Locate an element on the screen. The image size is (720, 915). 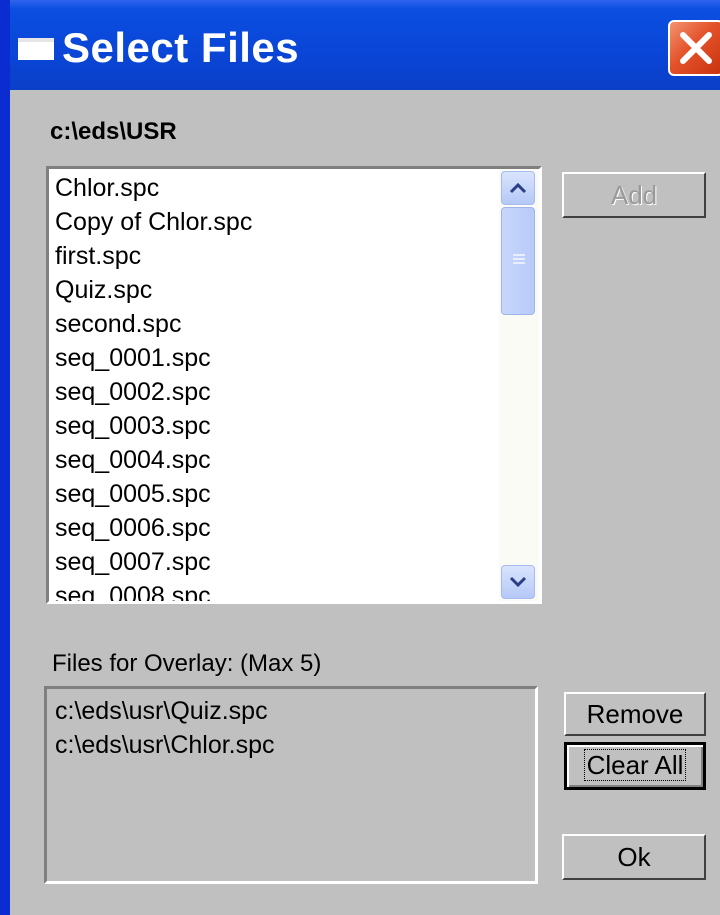
list-item: c:\eds\usr\Chlor.spc is located at coordinates (165, 745).